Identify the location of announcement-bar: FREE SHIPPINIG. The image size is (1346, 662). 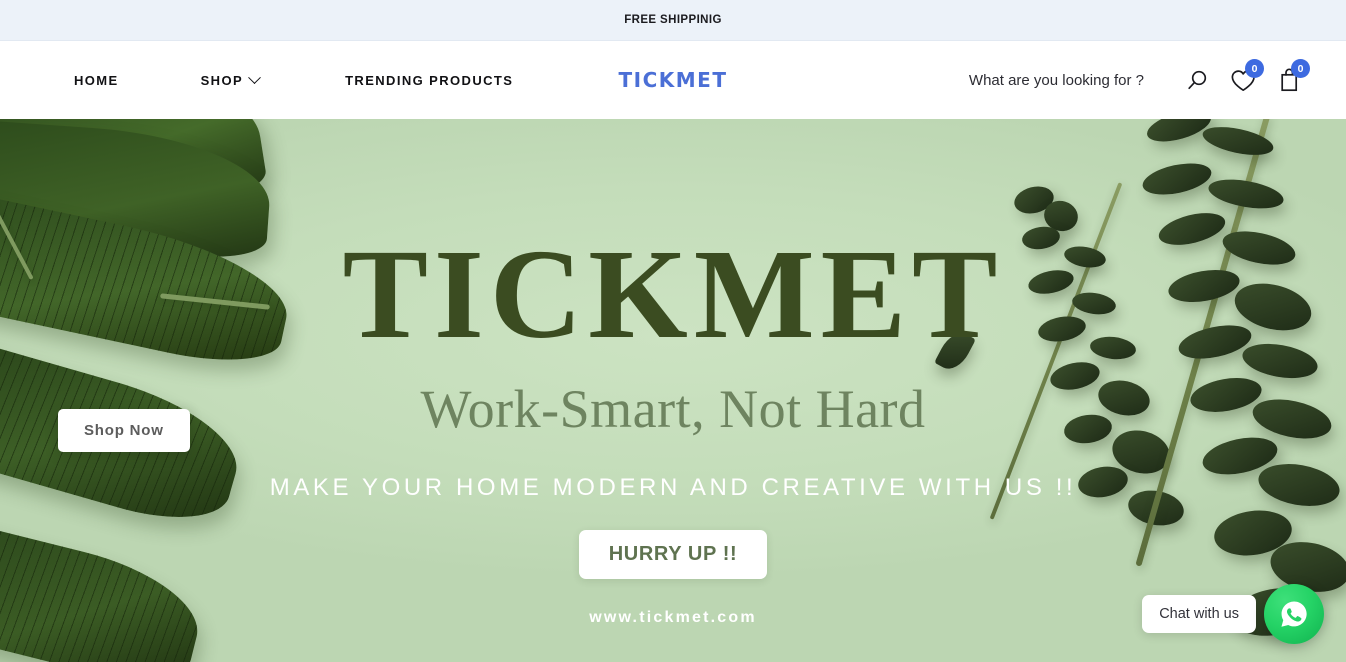
(673, 20).